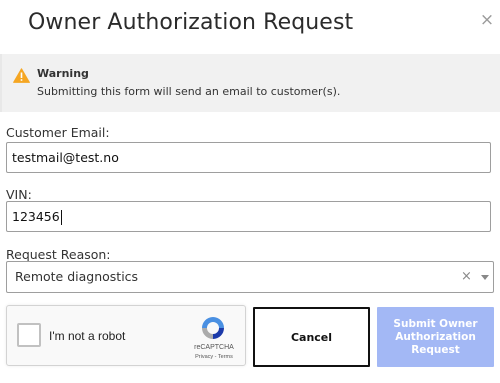 Image resolution: width=500 pixels, height=383 pixels. I want to click on recaptcha-logo-icon, so click(213, 328).